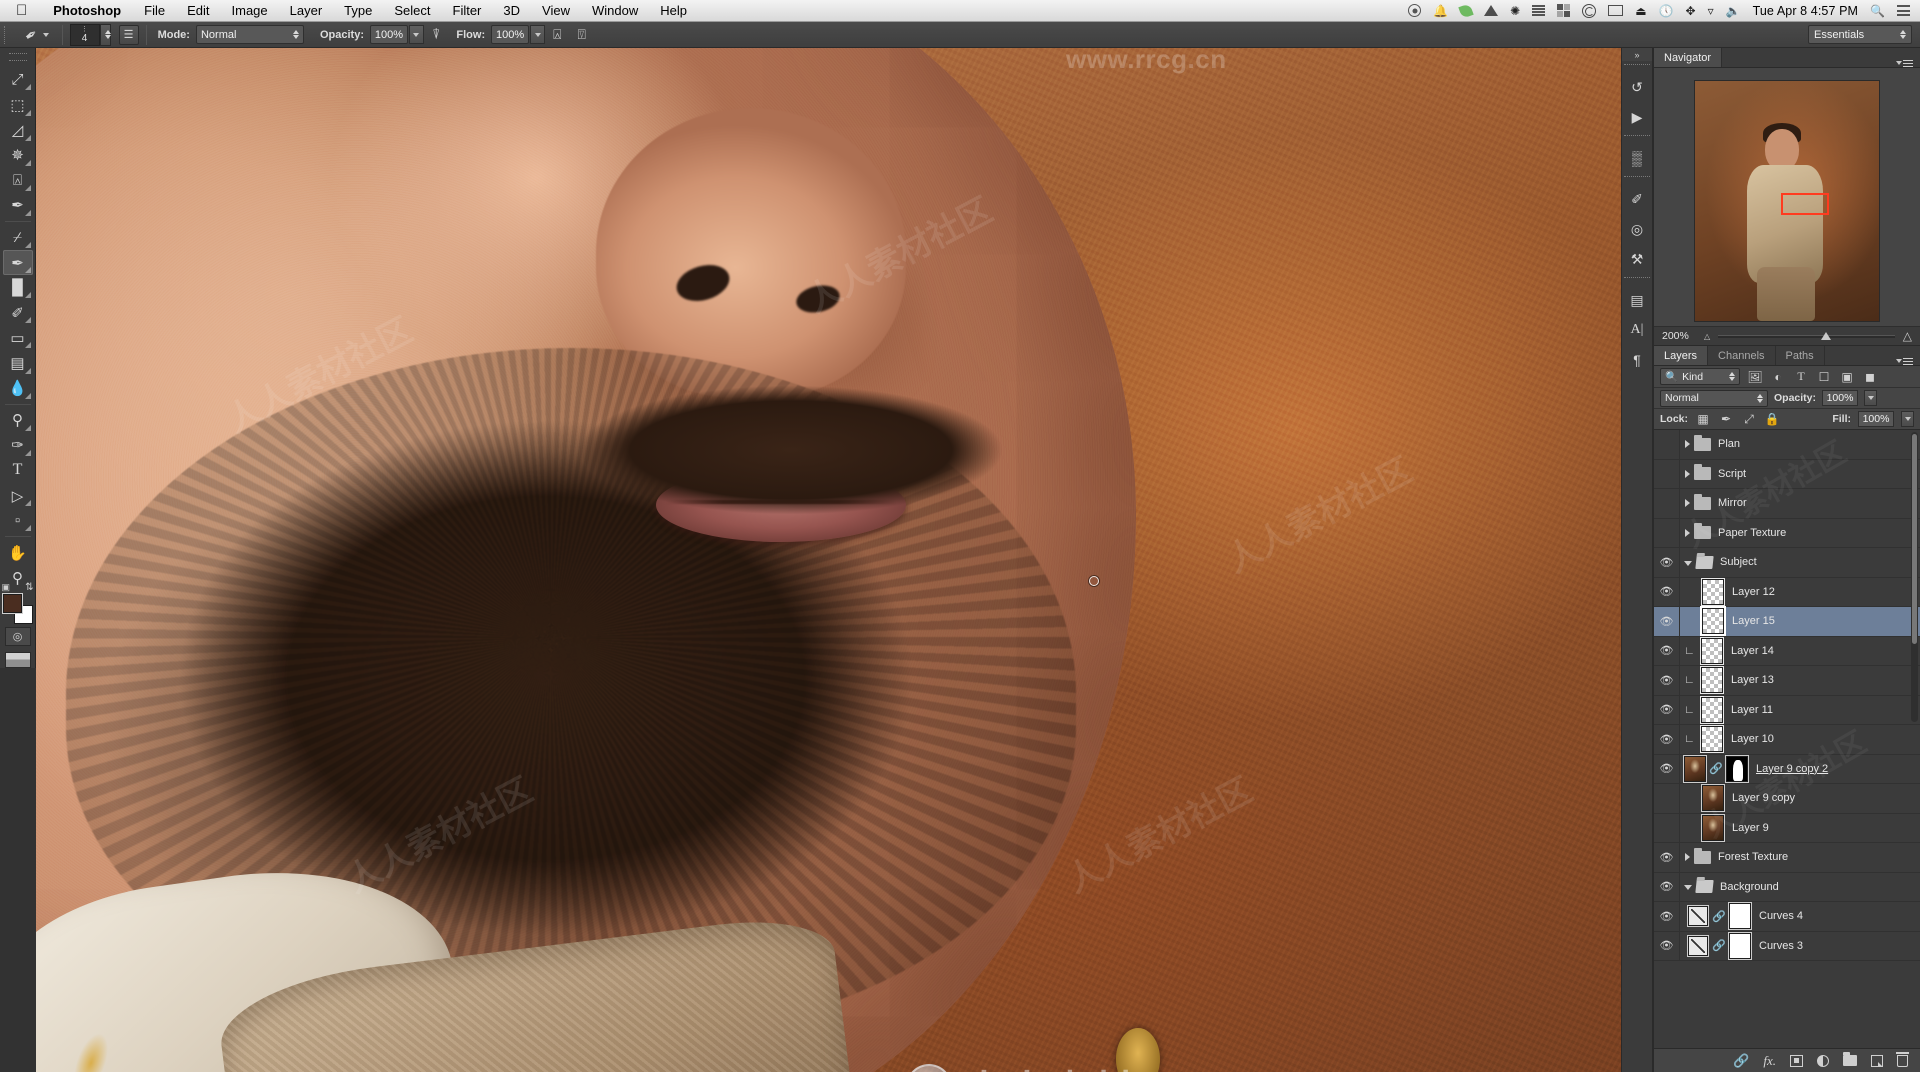  I want to click on table-row: Script, so click(1787, 474).